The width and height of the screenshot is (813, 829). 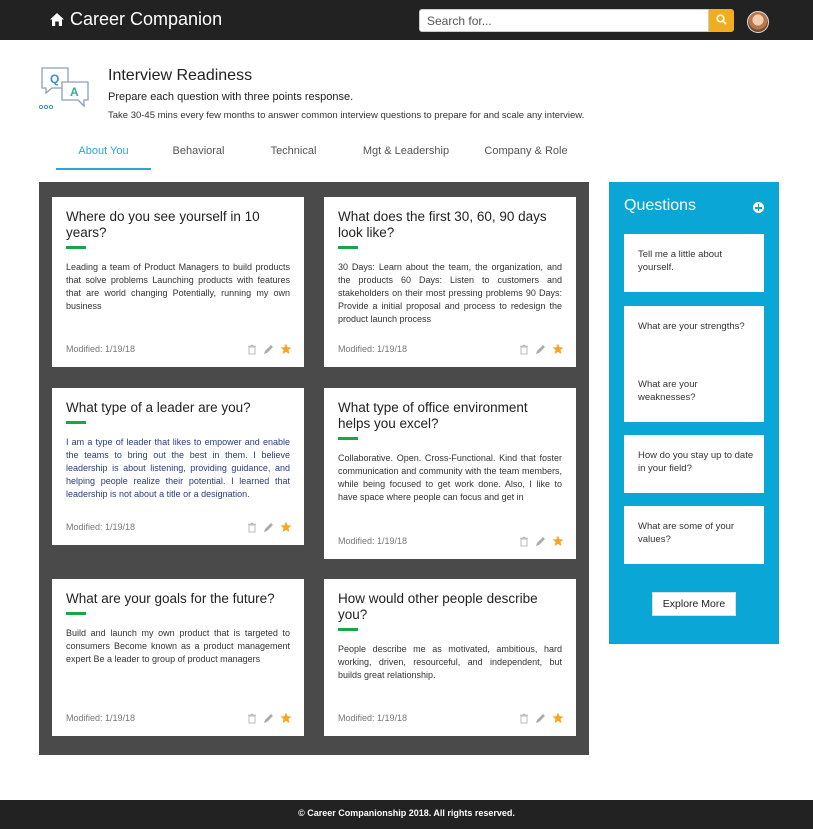 What do you see at coordinates (758, 207) in the screenshot?
I see `add-question-icon` at bounding box center [758, 207].